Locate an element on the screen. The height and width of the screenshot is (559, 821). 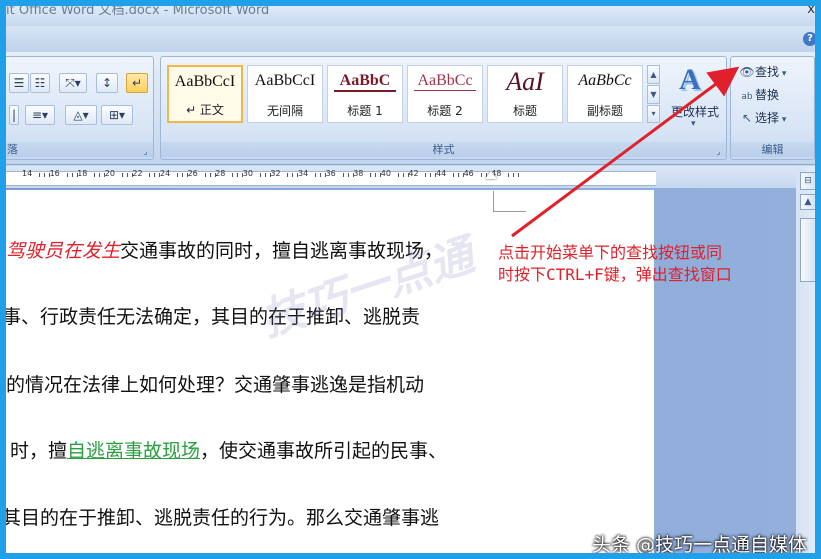
style-name: 无间隔 is located at coordinates (284, 111).